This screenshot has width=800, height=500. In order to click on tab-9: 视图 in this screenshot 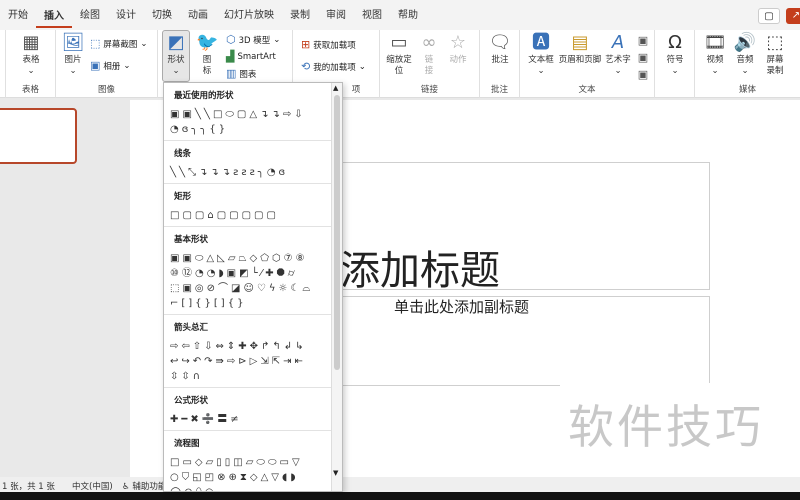, I will do `click(372, 15)`.